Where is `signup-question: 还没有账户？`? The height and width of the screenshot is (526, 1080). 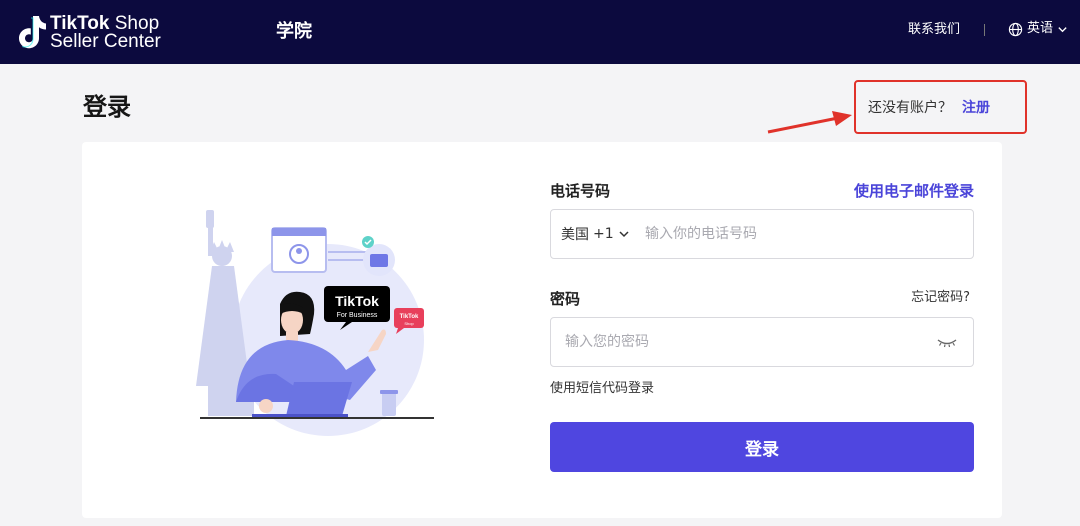 signup-question: 还没有账户？ is located at coordinates (910, 108).